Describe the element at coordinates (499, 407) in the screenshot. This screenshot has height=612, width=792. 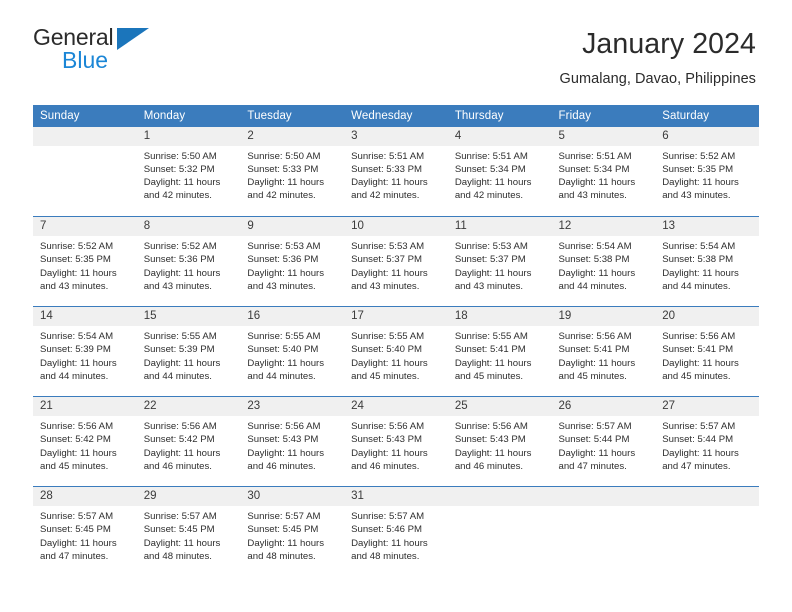
I see `day-number: 25` at that location.